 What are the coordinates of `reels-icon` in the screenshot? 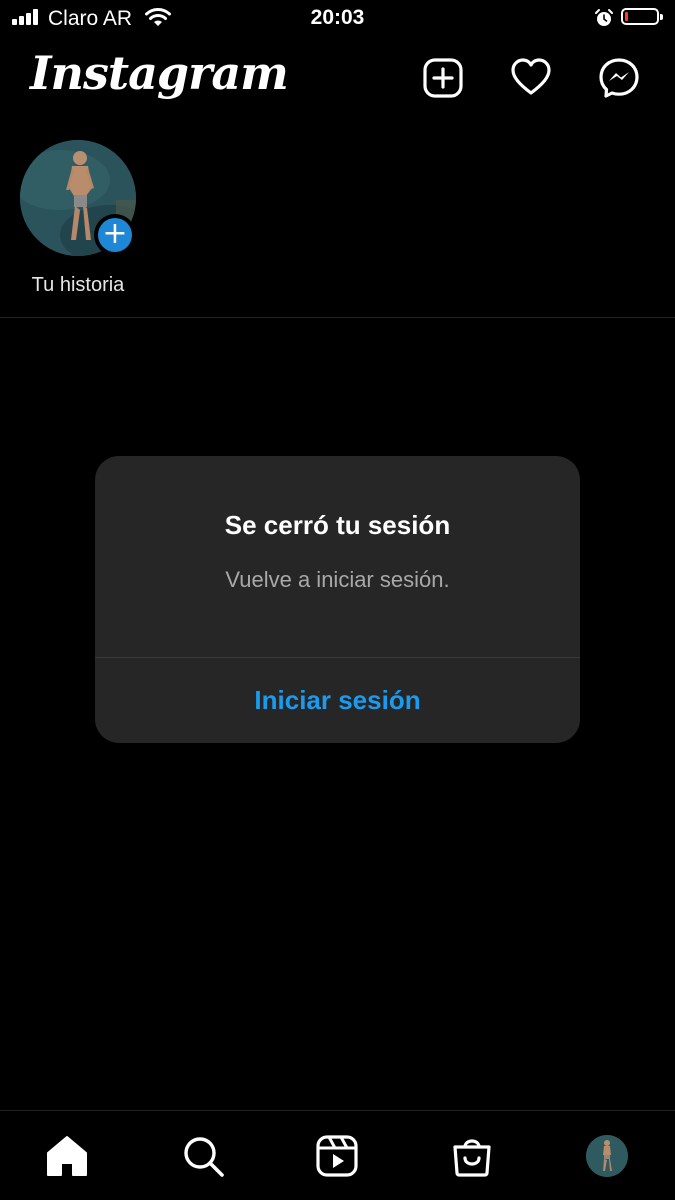 It's located at (337, 1156).